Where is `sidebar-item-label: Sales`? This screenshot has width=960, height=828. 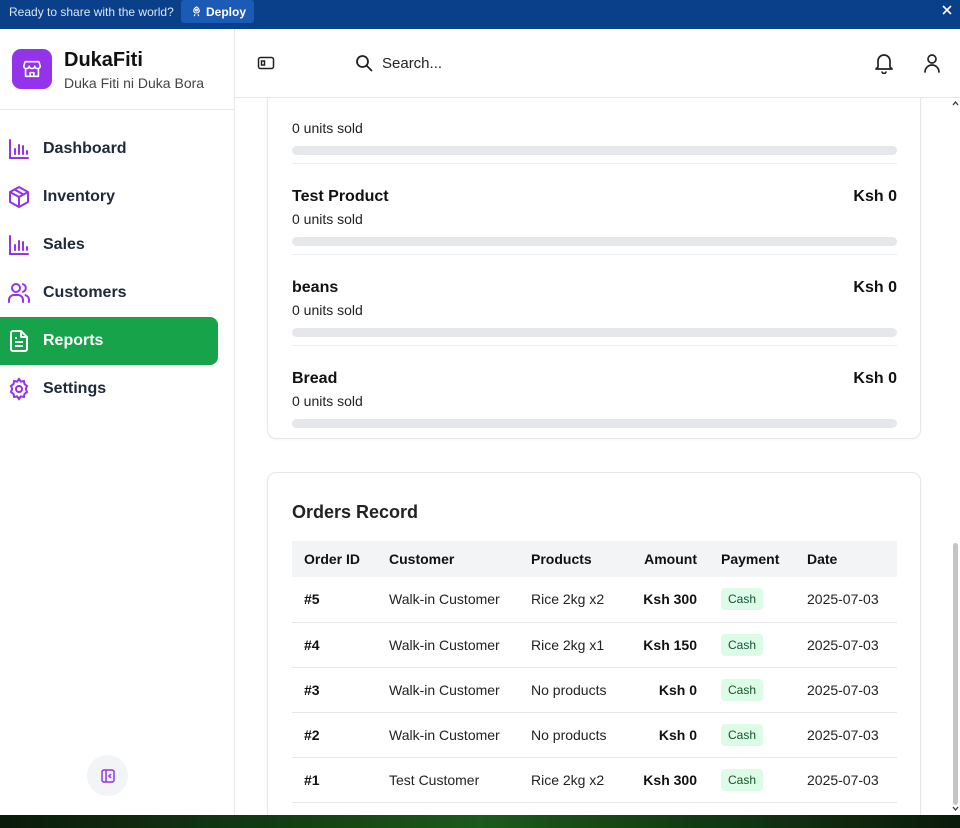
sidebar-item-label: Sales is located at coordinates (64, 244).